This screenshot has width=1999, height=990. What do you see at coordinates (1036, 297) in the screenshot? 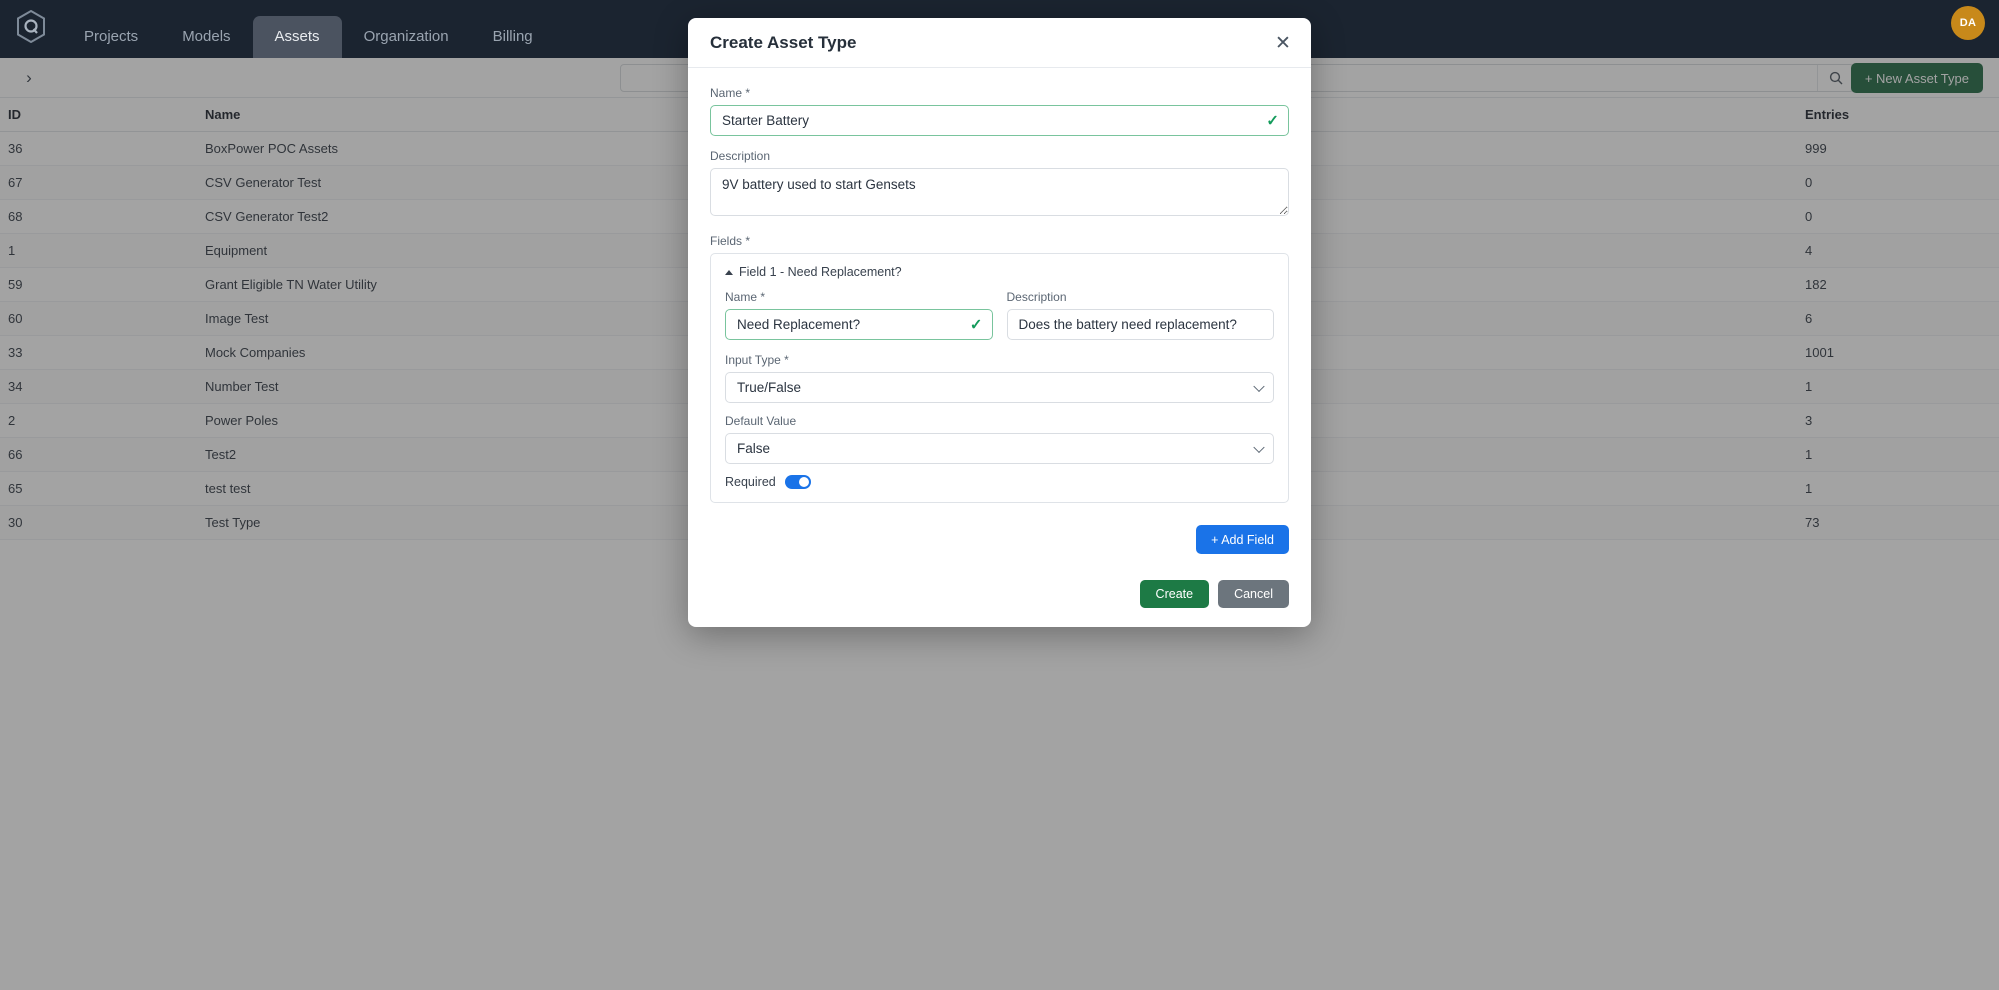
I see `field-description-label-1: Description` at bounding box center [1036, 297].